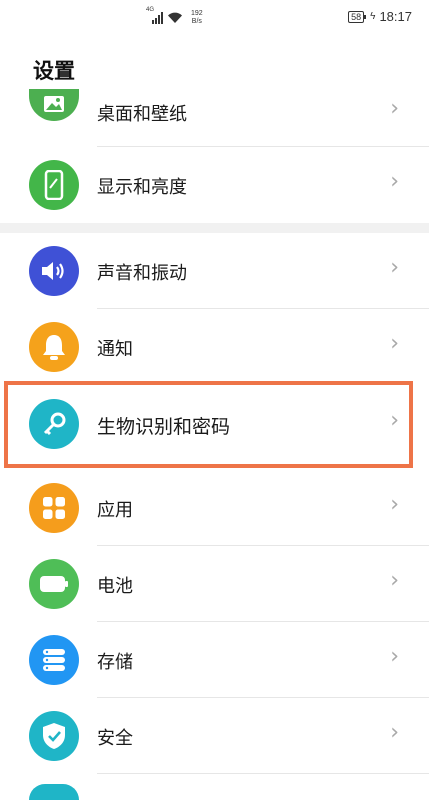 The image size is (429, 800). I want to click on speaker-icon, so click(54, 271).